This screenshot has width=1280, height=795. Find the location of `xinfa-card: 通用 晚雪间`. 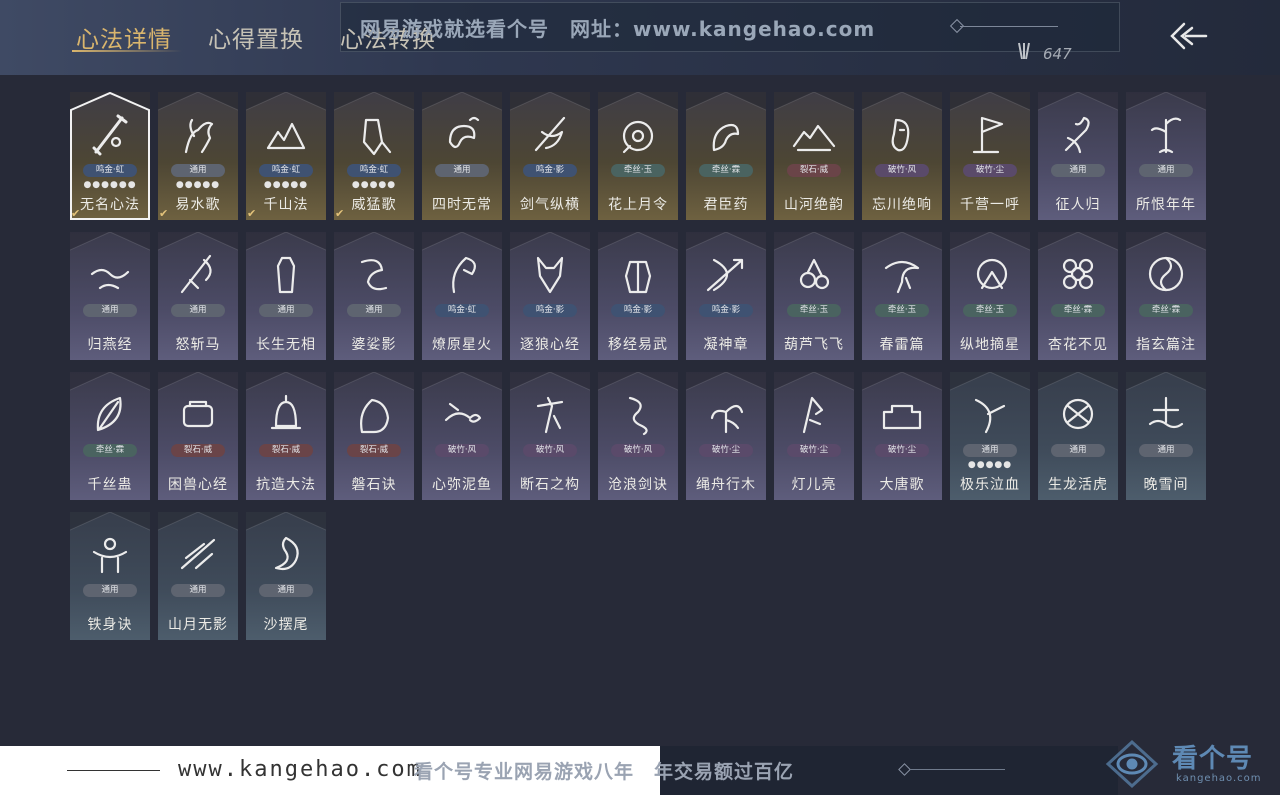

xinfa-card: 通用 晚雪间 is located at coordinates (1166, 436).